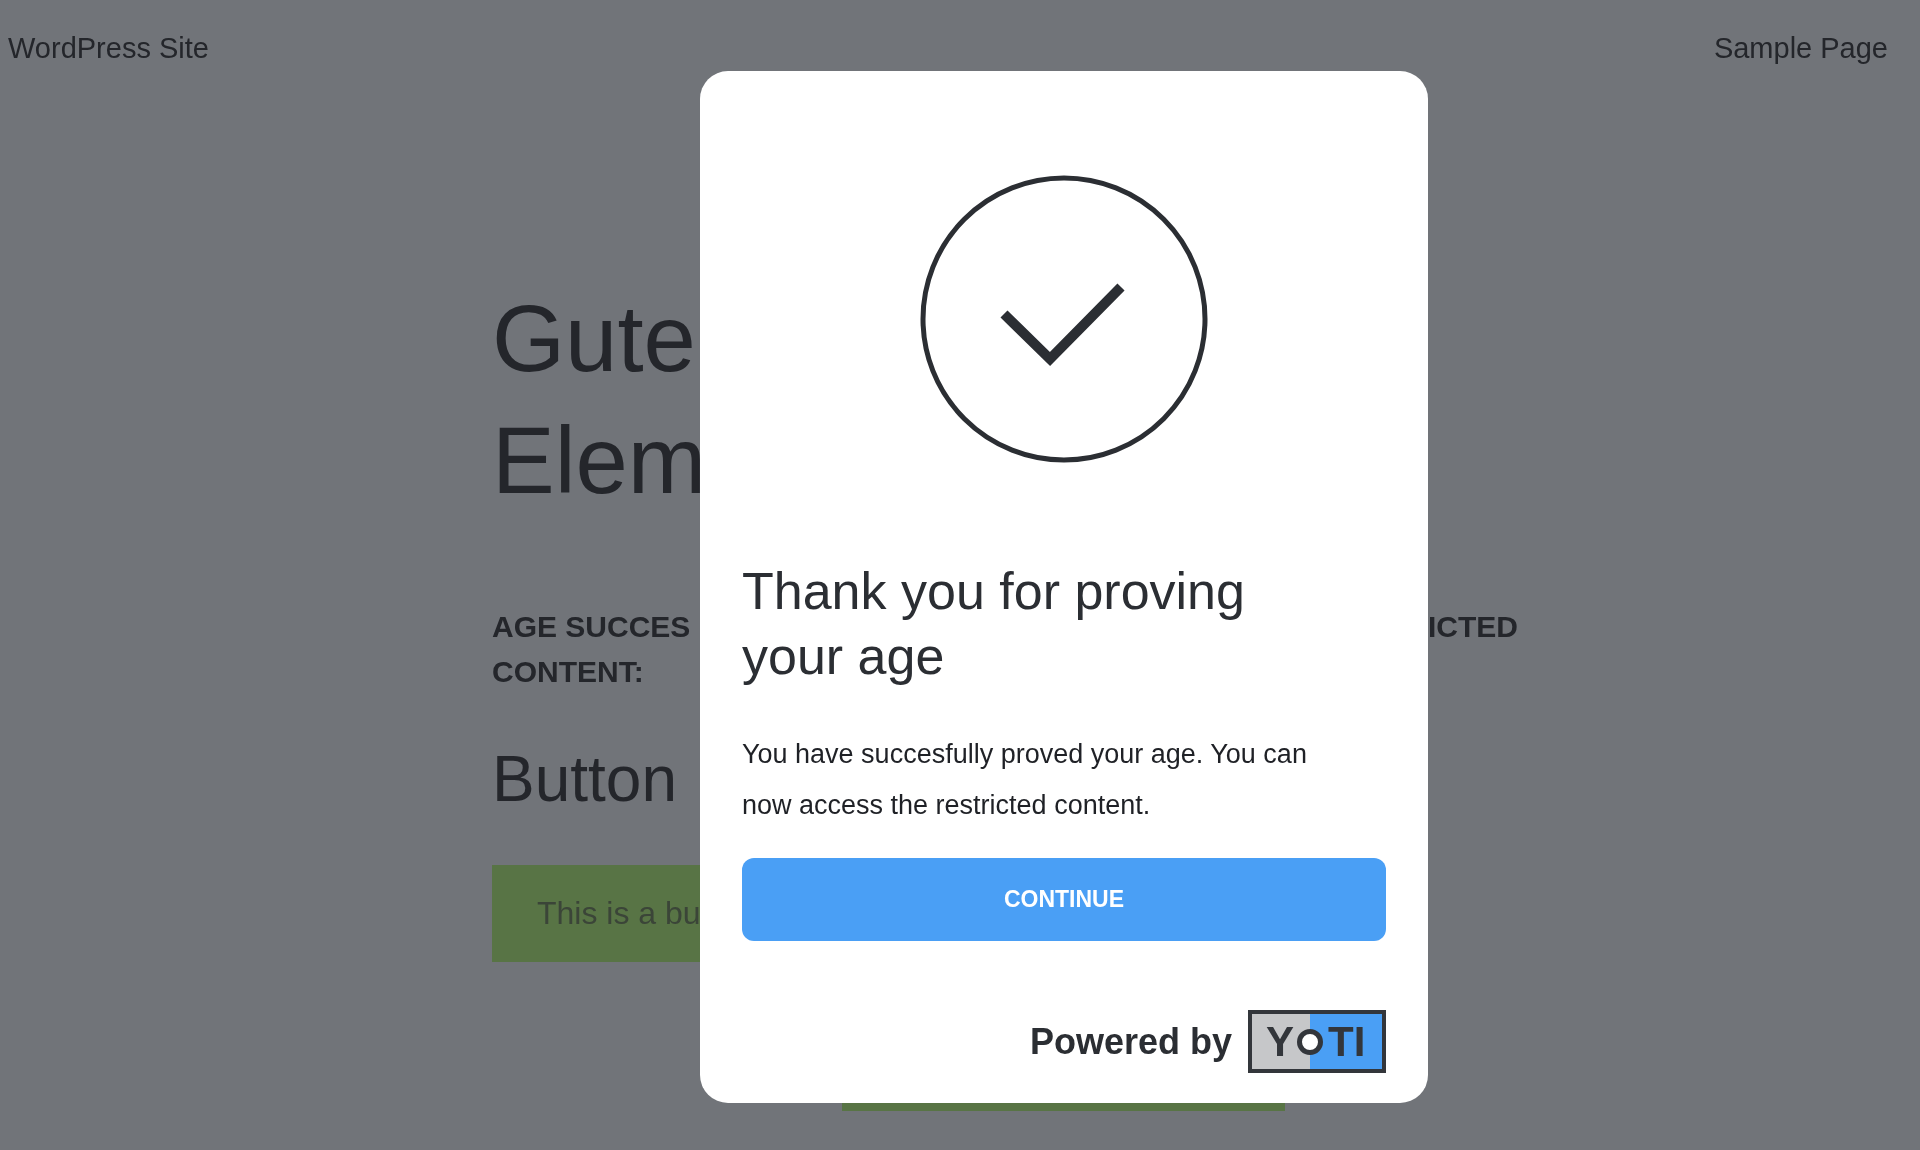 This screenshot has width=1920, height=1150. I want to click on dialog-message: You have succesfully proved your age. You can now access the restricted content., so click(1025, 780).